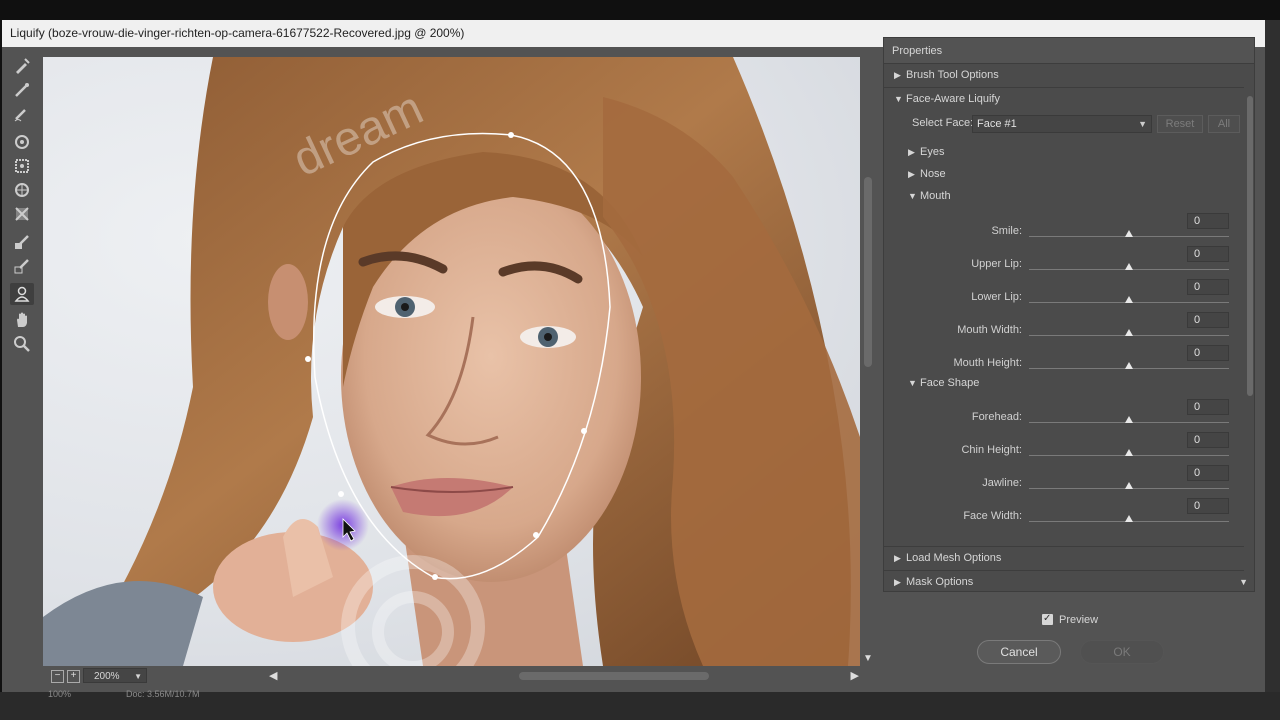  I want to click on zoom-out-button: −, so click(57, 676).